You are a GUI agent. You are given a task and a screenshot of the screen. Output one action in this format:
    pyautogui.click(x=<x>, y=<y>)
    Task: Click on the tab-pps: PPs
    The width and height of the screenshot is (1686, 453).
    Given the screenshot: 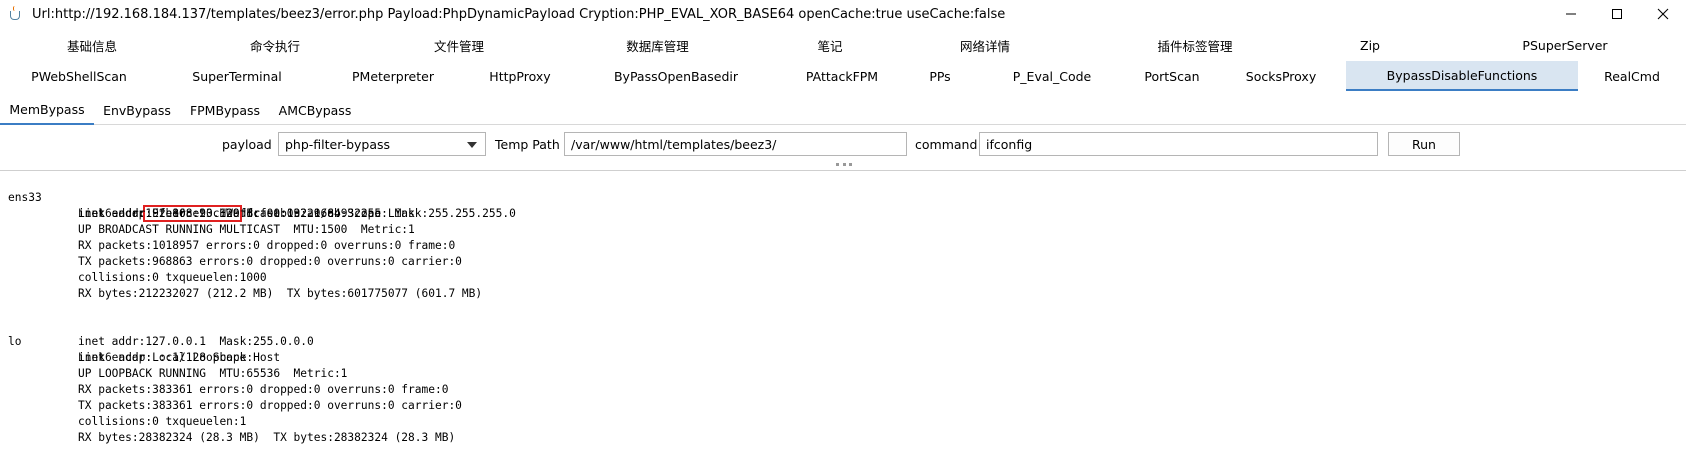 What is the action you would take?
    pyautogui.click(x=940, y=76)
    